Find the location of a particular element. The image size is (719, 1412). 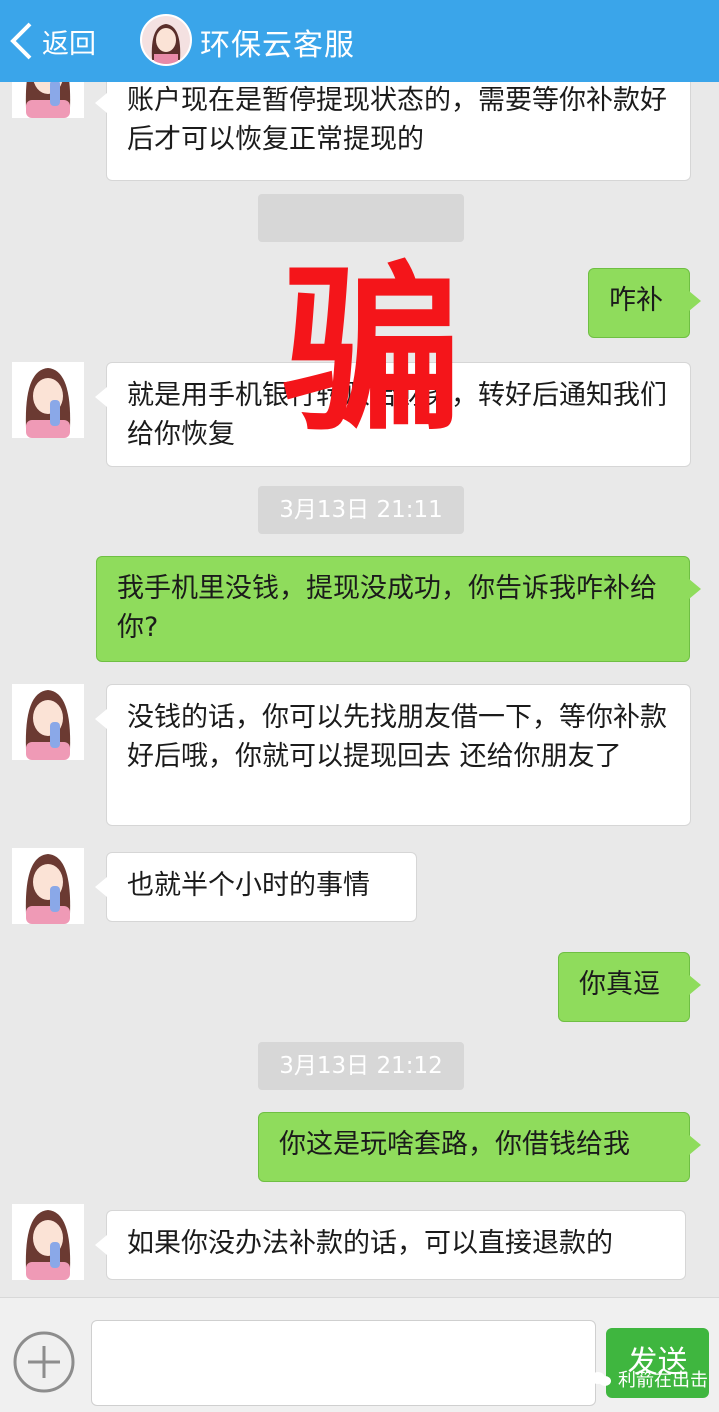

outgoing-message: 你真逗 is located at coordinates (629, 987).